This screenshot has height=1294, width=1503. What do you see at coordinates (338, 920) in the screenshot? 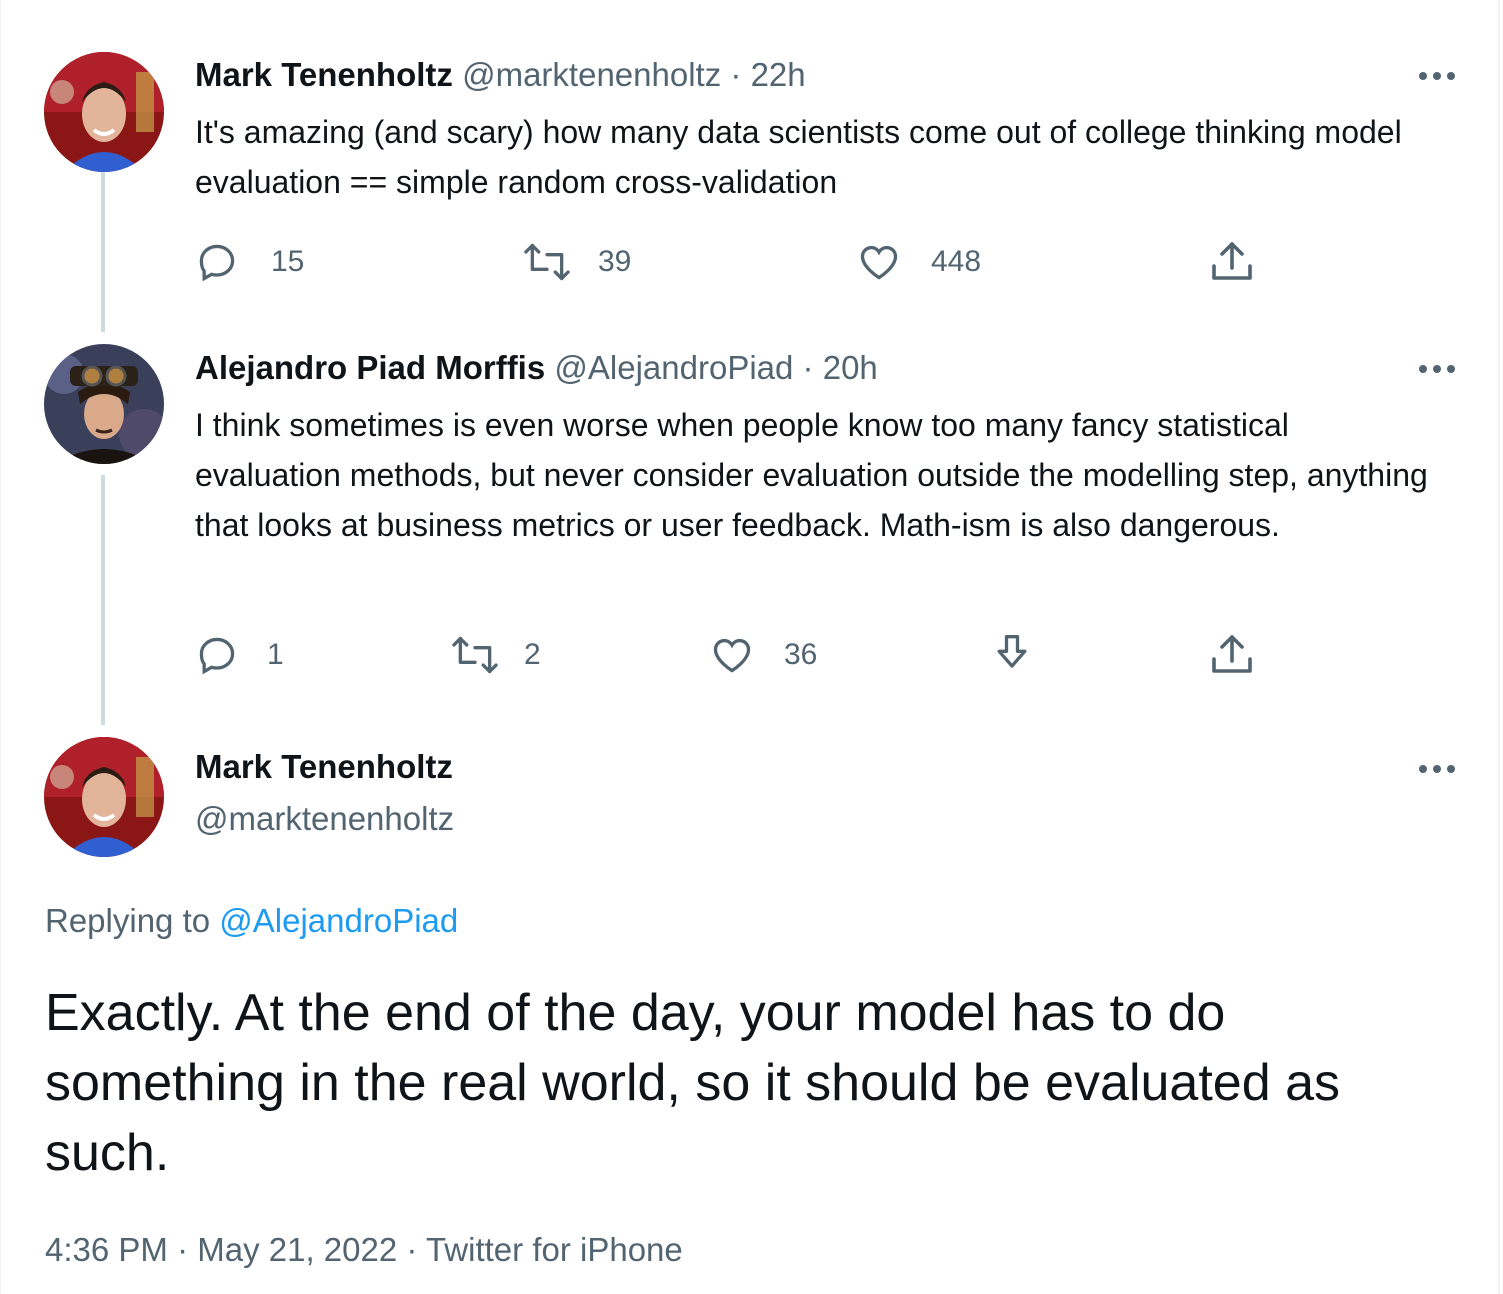
I see `replying-to-link: @AlejandroPiad` at bounding box center [338, 920].